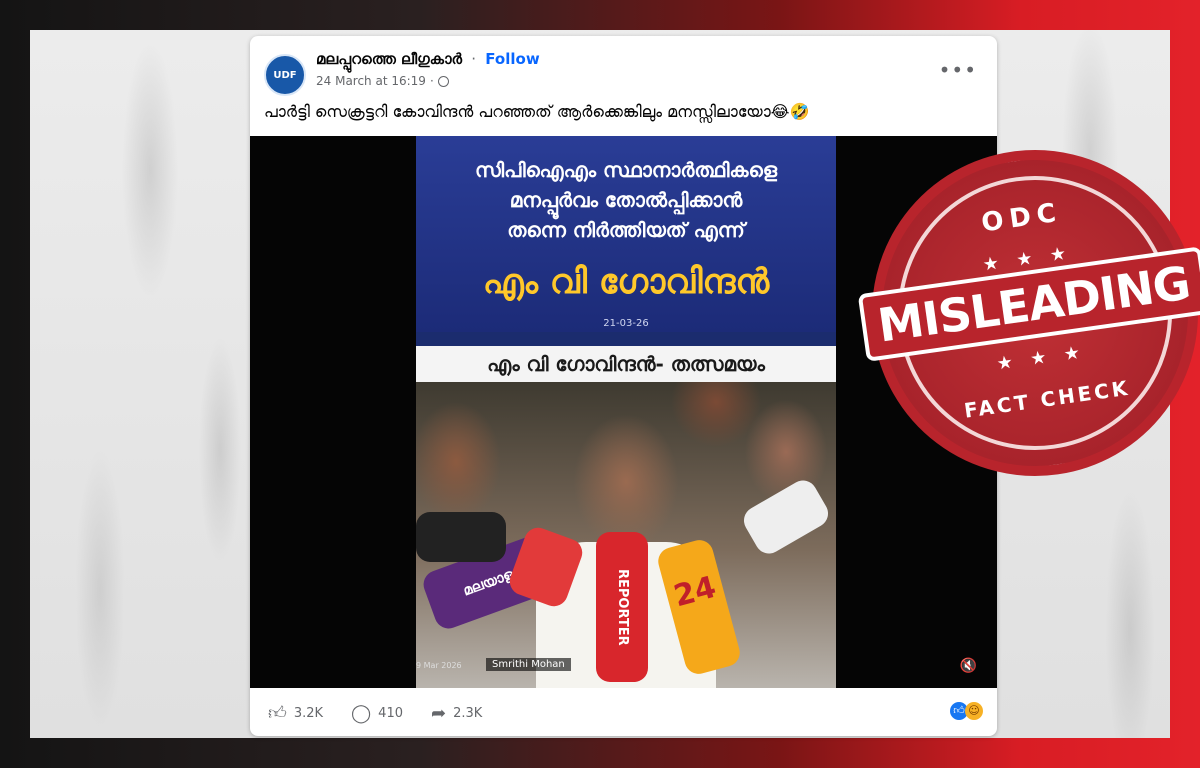  What do you see at coordinates (468, 713) in the screenshot?
I see `share-count: 2.3K` at bounding box center [468, 713].